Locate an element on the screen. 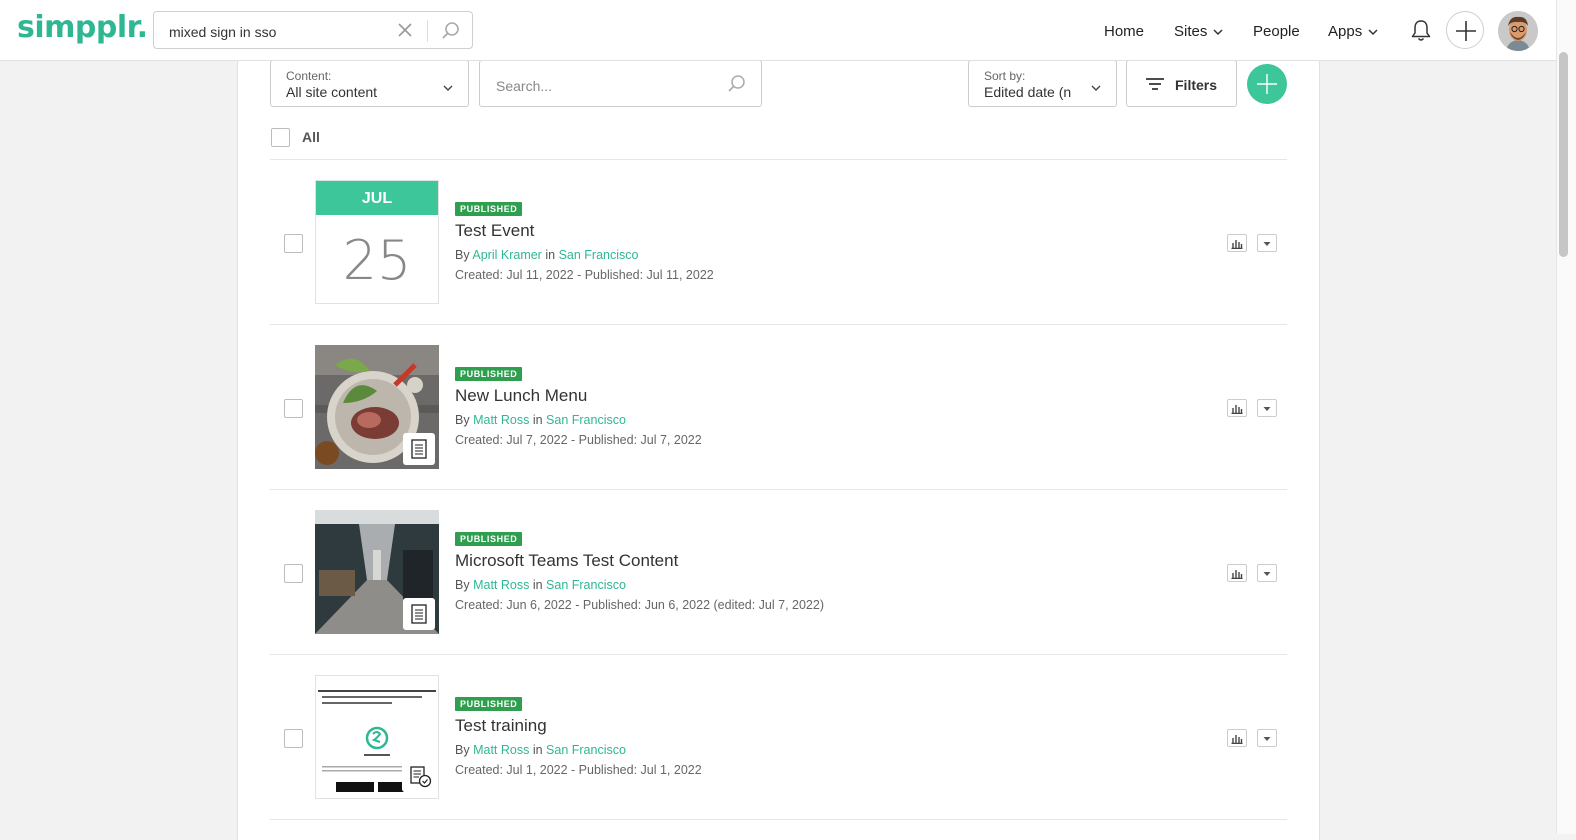 This screenshot has height=840, width=1576. add-content-button is located at coordinates (1267, 84).